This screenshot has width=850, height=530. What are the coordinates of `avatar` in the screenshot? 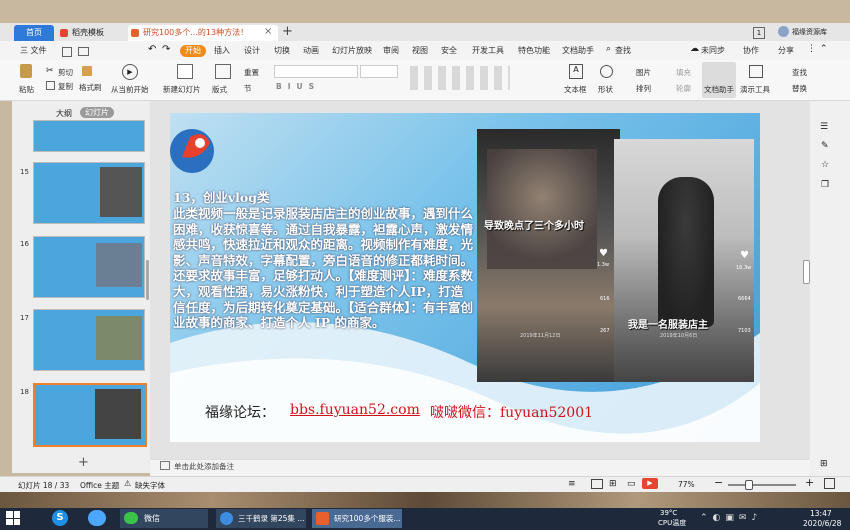 It's located at (783, 31).